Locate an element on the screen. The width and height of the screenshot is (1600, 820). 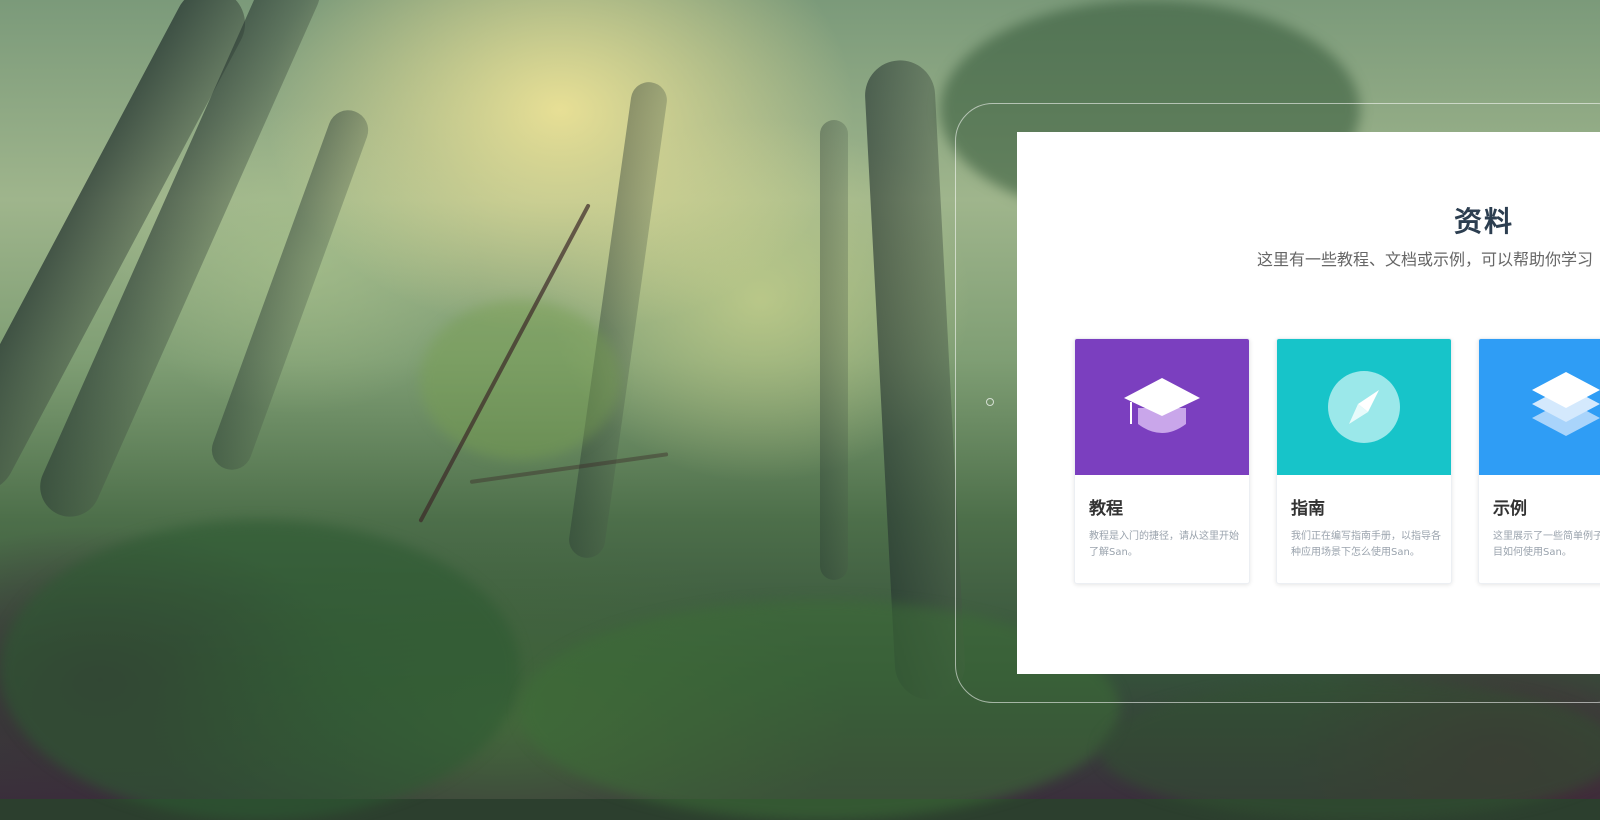
card-guide: 指南 我们正在编写指南手册，以指导各种应用场景下怎么使用San。 is located at coordinates (1364, 461).